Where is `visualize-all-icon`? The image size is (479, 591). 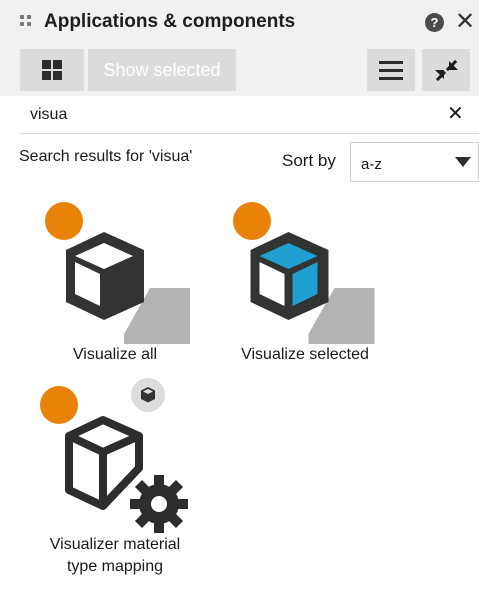 visualize-all-icon is located at coordinates (128, 288).